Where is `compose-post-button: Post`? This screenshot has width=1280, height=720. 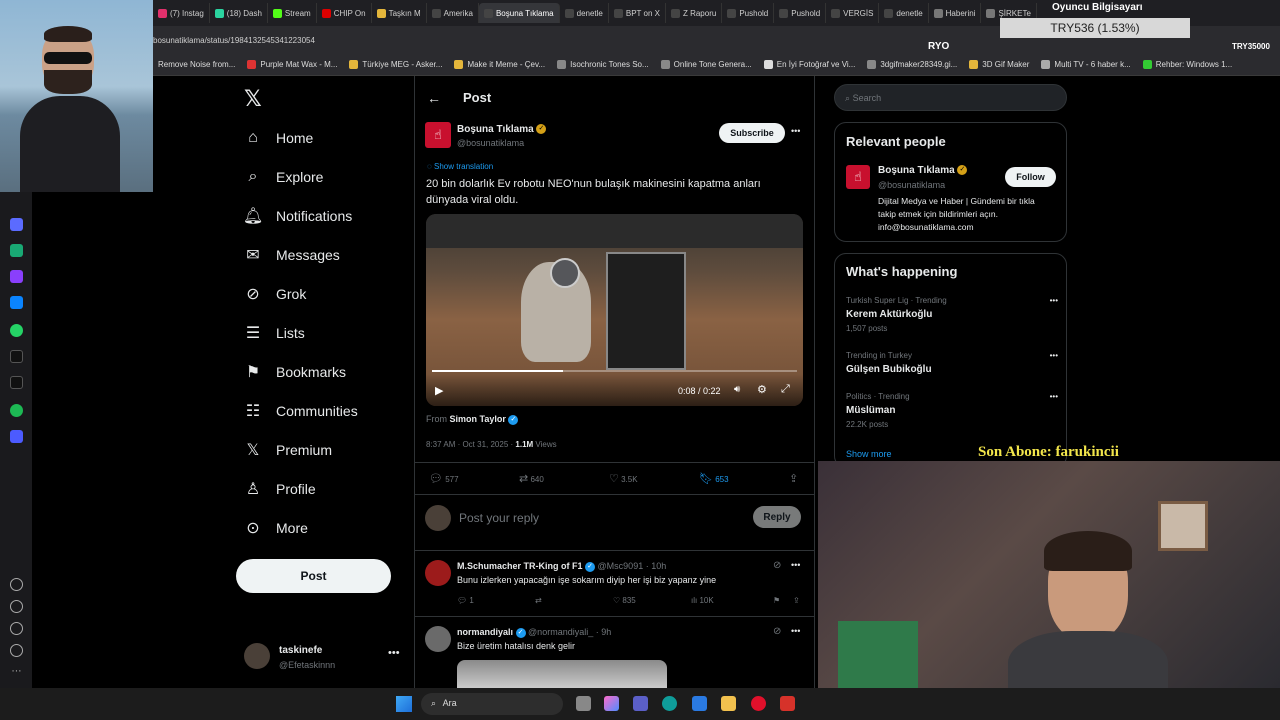 compose-post-button: Post is located at coordinates (313, 576).